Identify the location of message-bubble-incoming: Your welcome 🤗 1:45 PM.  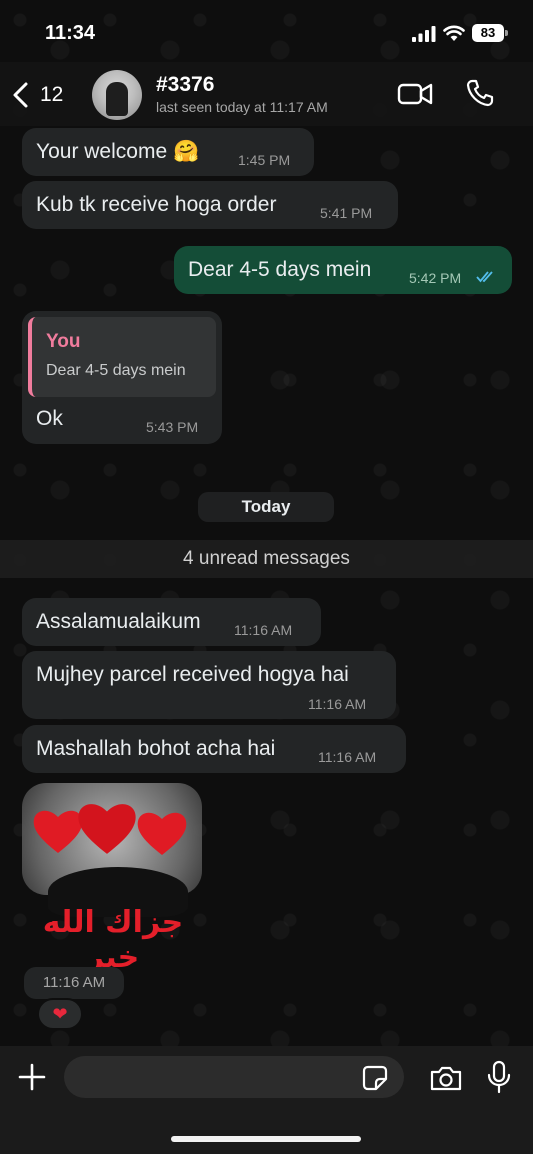
(168, 152).